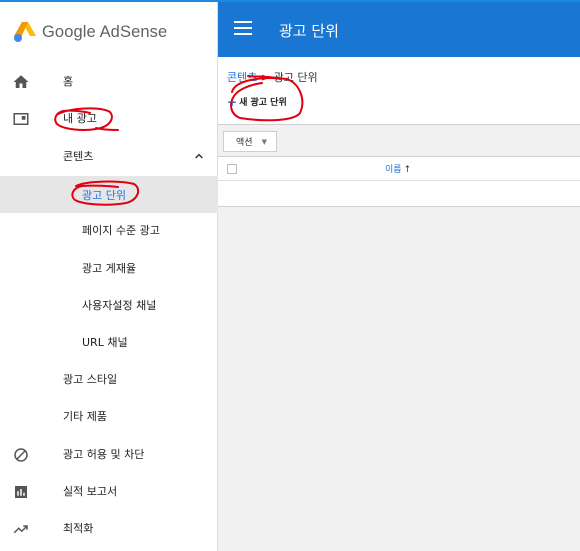 This screenshot has width=580, height=551. What do you see at coordinates (393, 170) in the screenshot?
I see `column-name-label: 이름` at bounding box center [393, 170].